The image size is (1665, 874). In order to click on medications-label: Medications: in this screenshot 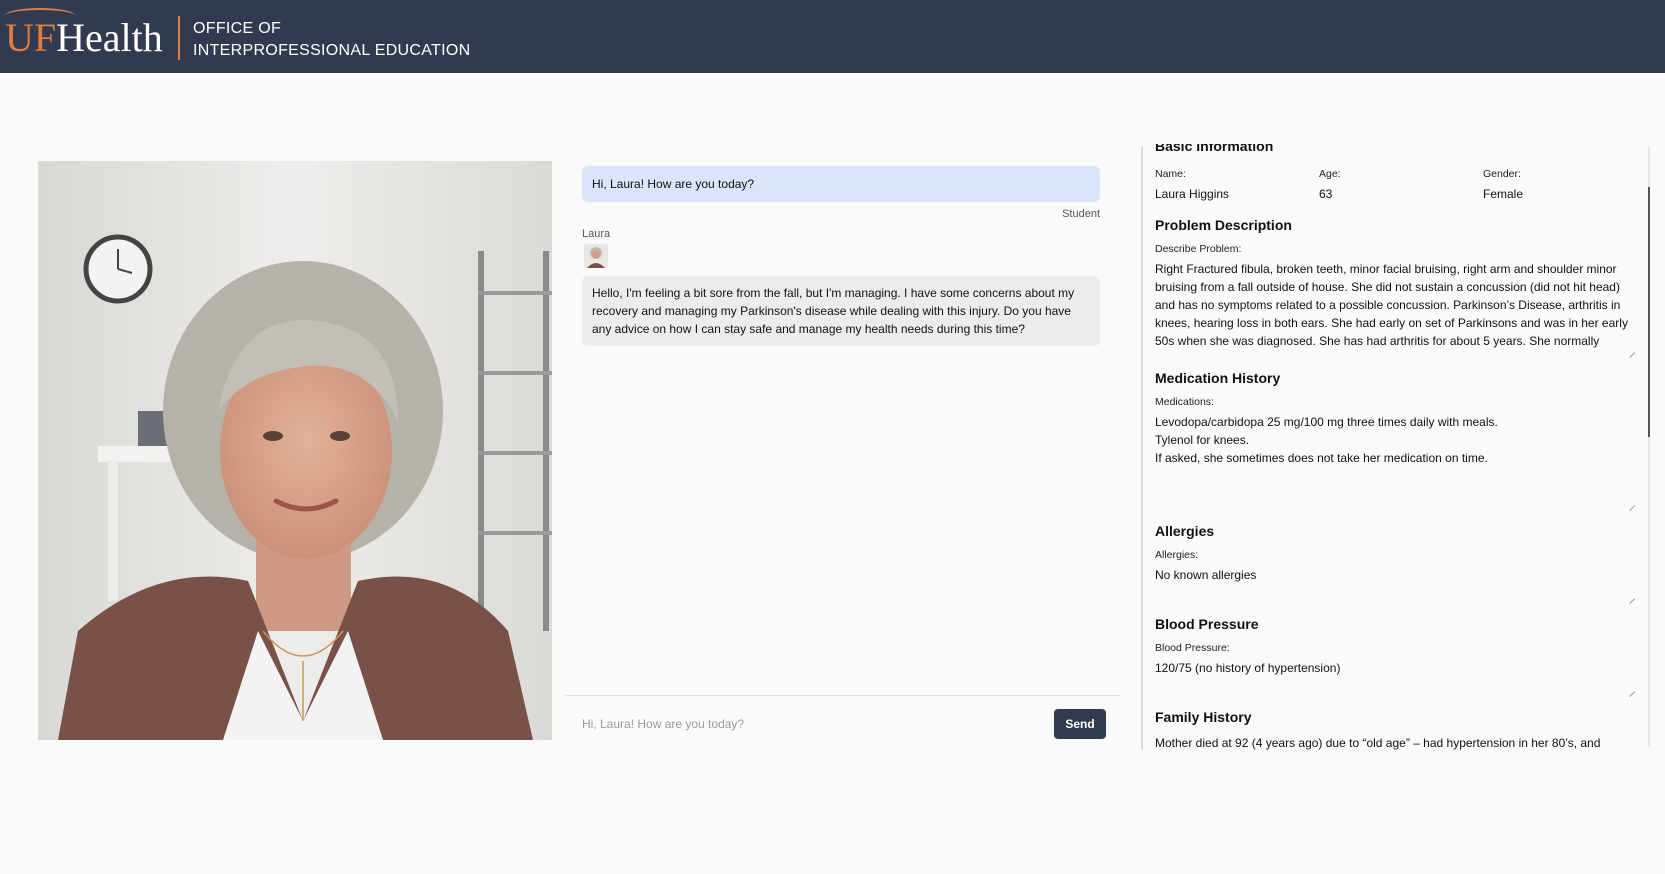, I will do `click(1184, 402)`.